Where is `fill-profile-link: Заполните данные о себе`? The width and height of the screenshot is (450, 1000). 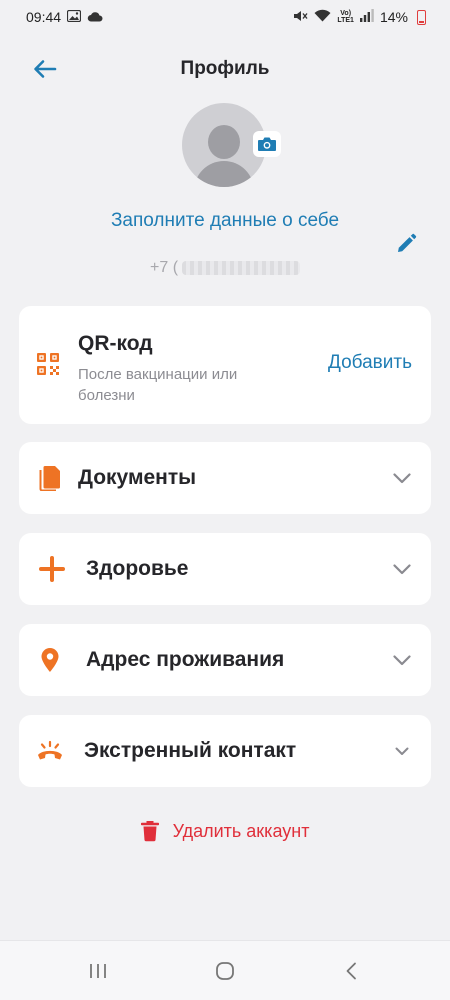 fill-profile-link: Заполните данные о себе is located at coordinates (225, 221).